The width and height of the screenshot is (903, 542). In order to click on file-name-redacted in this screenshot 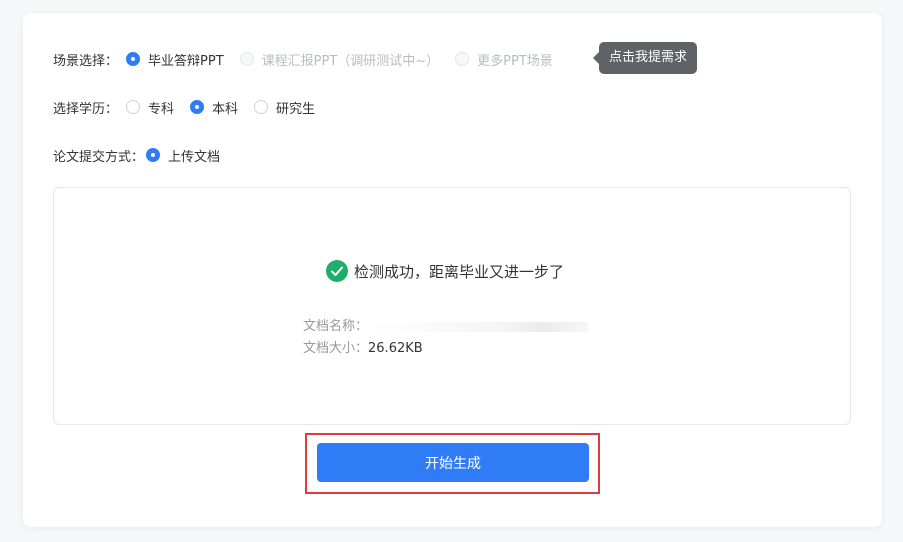, I will do `click(478, 327)`.